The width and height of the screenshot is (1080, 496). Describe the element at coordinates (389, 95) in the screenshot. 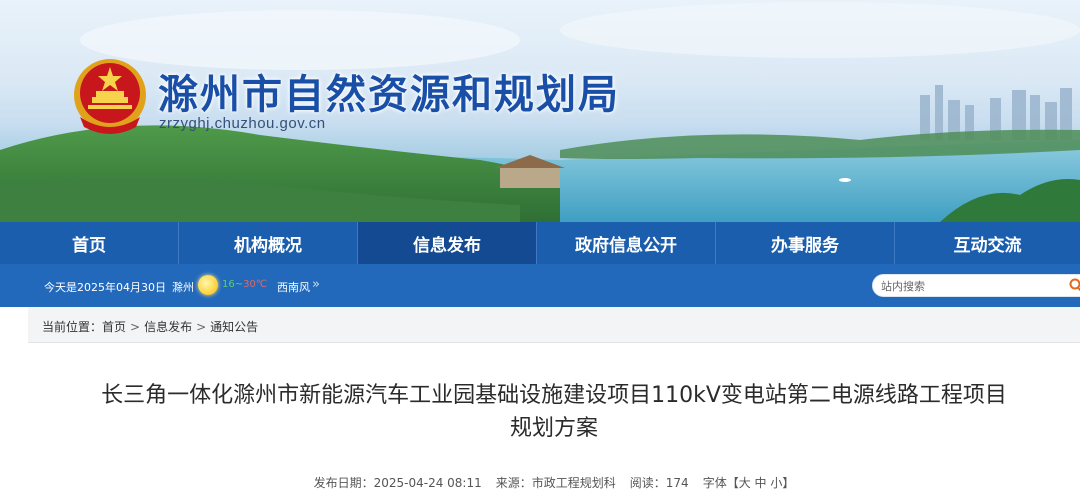

I see `site-title: 滁州市自然资源和规划局` at that location.